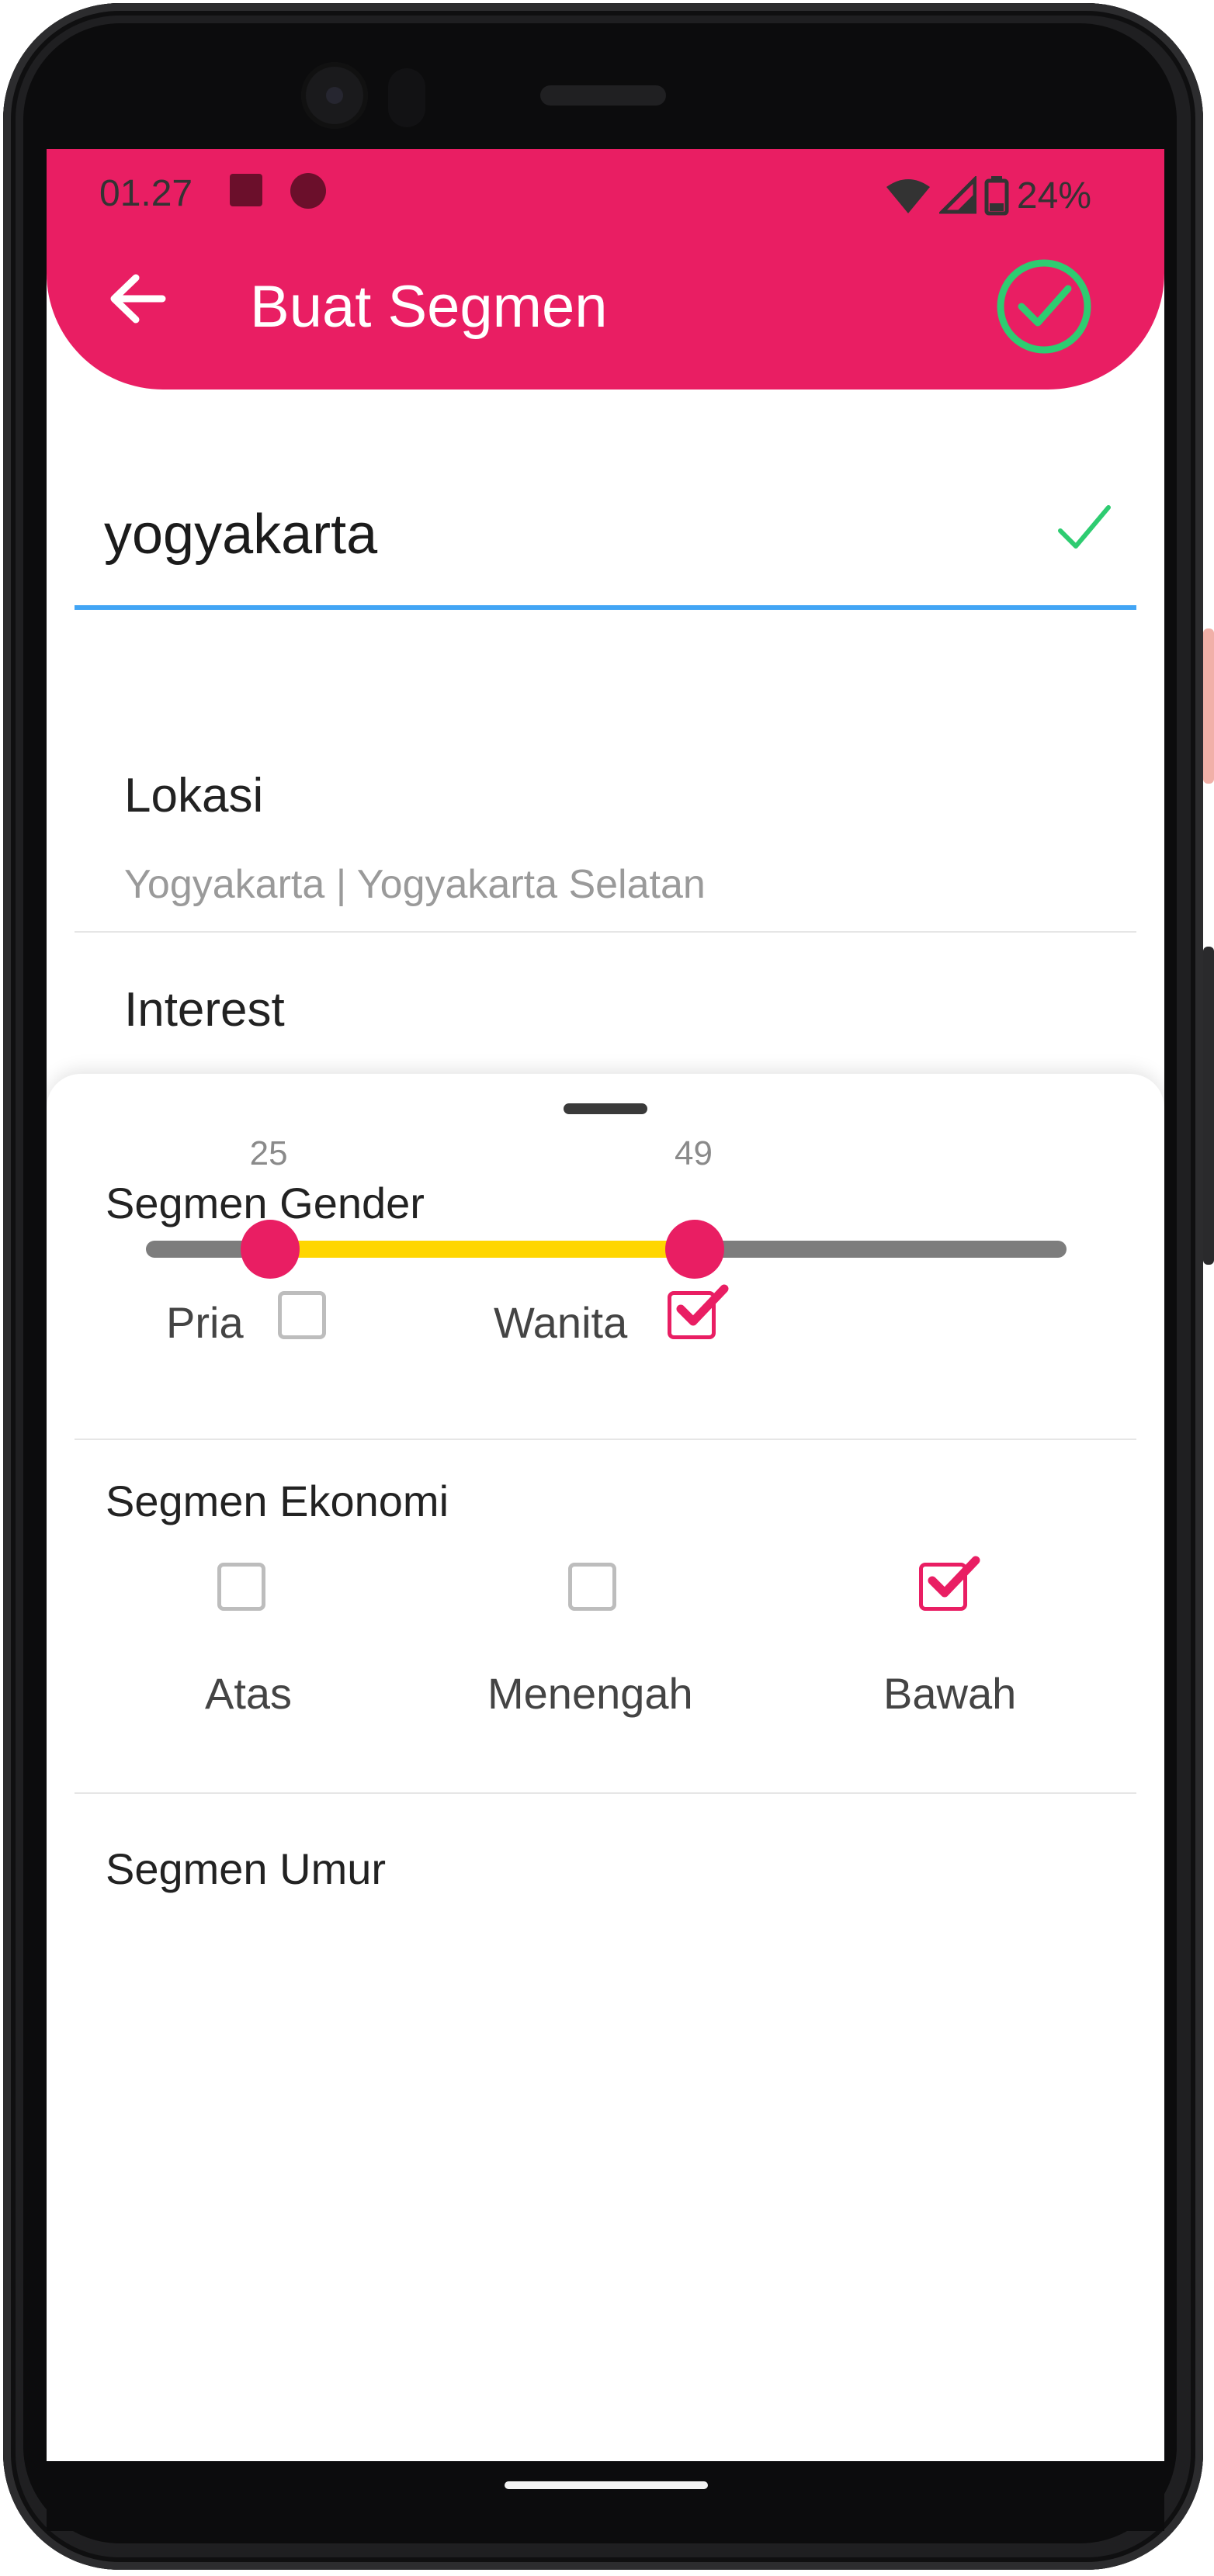  Describe the element at coordinates (482, 1249) in the screenshot. I see `age-slider-range` at that location.